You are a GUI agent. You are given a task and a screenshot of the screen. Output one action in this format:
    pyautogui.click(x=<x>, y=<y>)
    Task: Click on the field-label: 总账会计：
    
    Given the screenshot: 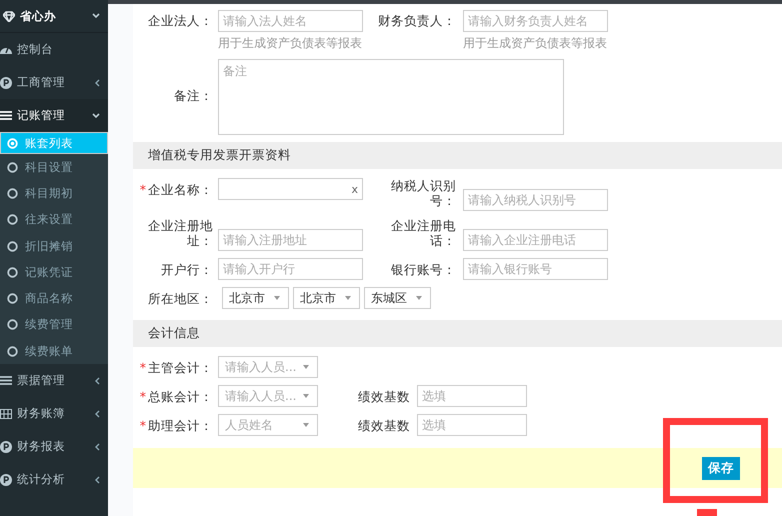 What is the action you would take?
    pyautogui.click(x=180, y=396)
    